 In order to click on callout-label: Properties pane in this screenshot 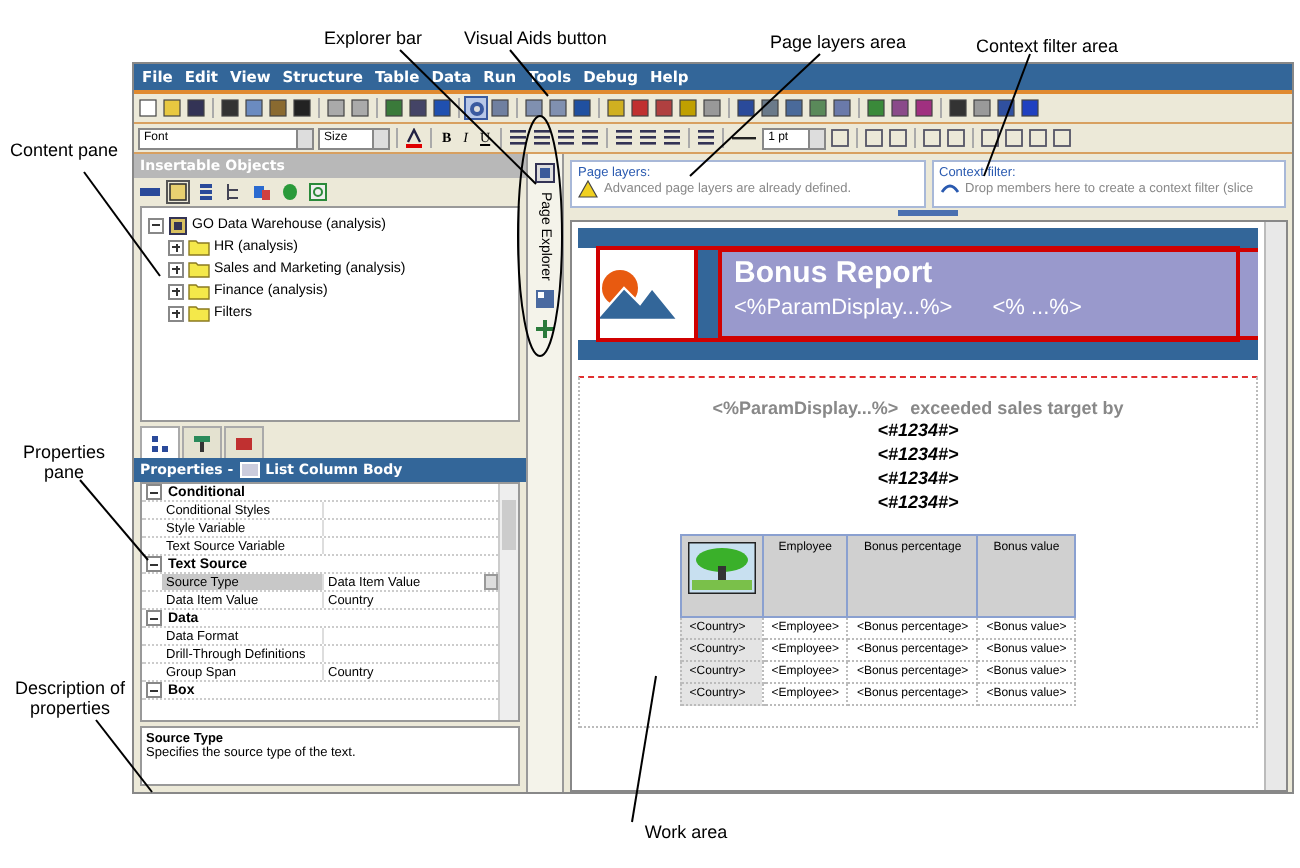, I will do `click(64, 463)`.